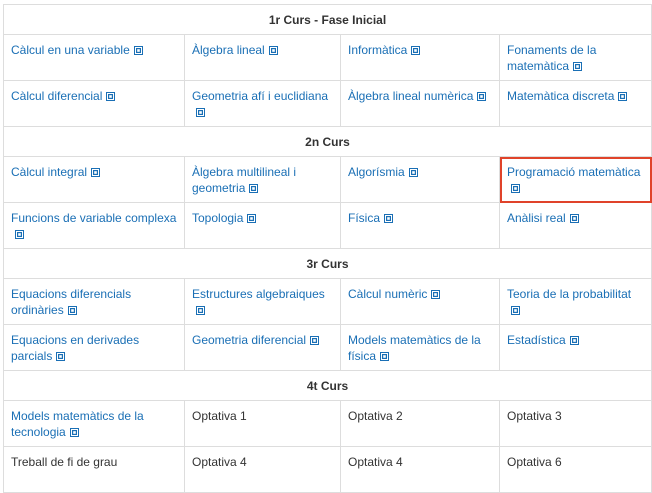 Image resolution: width=652 pixels, height=493 pixels. Describe the element at coordinates (575, 423) in the screenshot. I see `course-cell: Optativa 3` at that location.